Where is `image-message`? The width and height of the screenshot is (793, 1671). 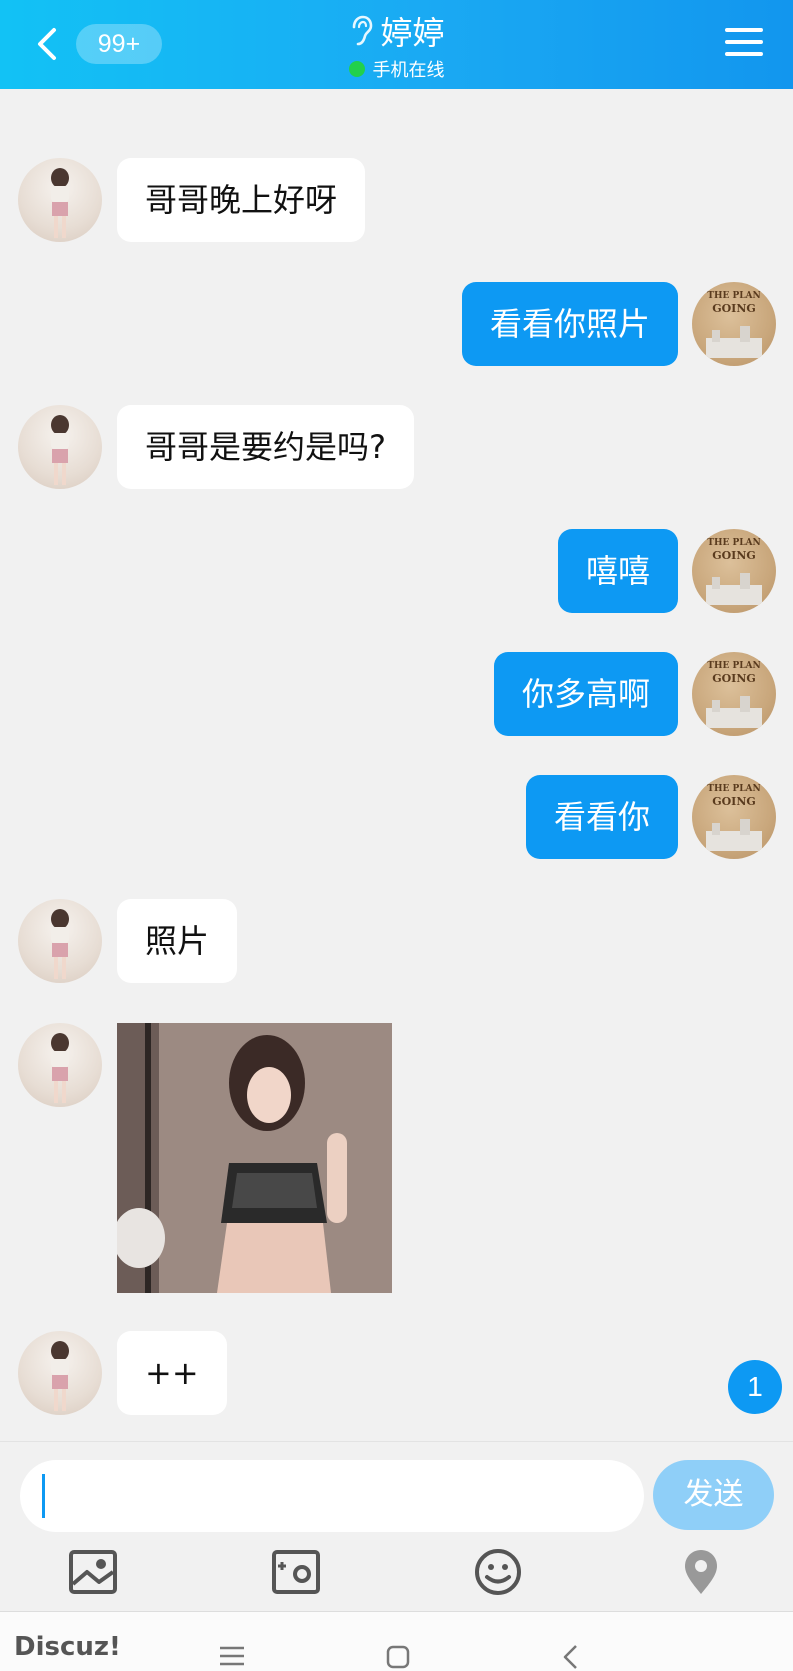
image-message is located at coordinates (254, 1158).